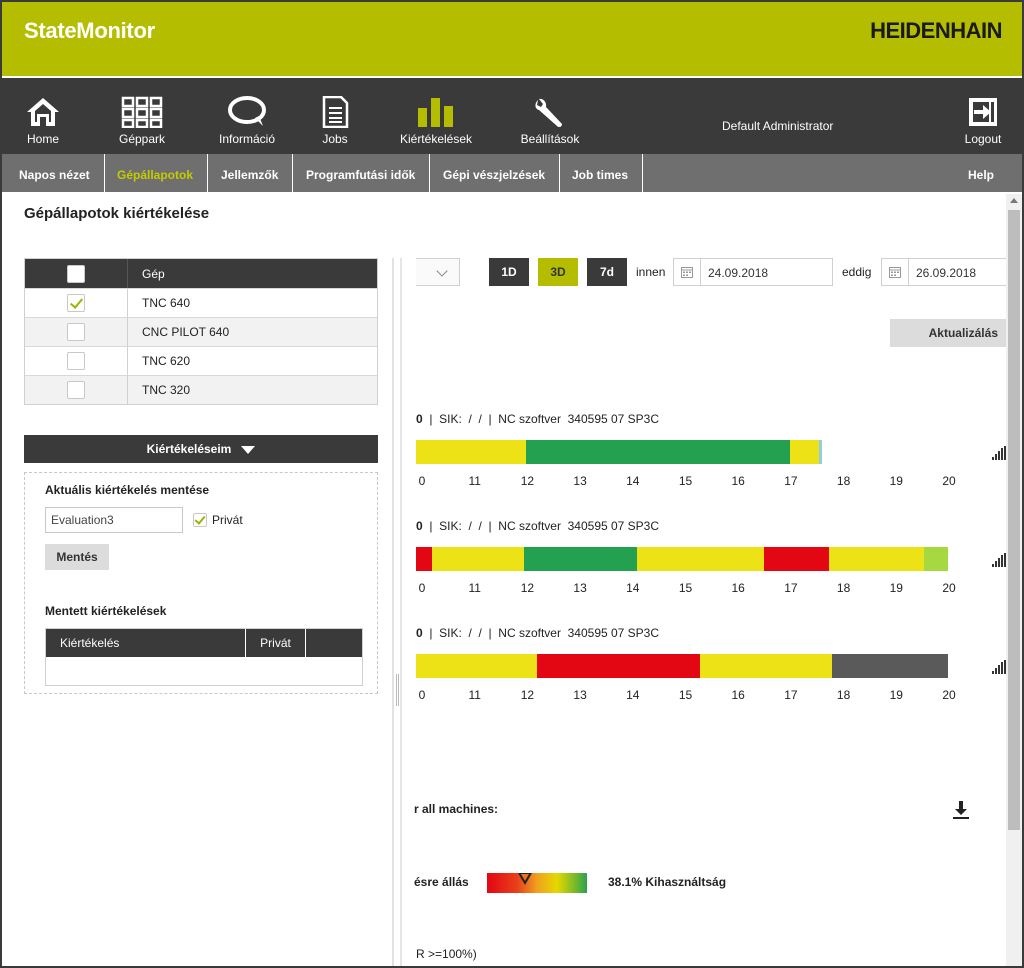 This screenshot has width=1024, height=968. What do you see at coordinates (114, 520) in the screenshot?
I see `evaluation-name-input: Evaluation3` at bounding box center [114, 520].